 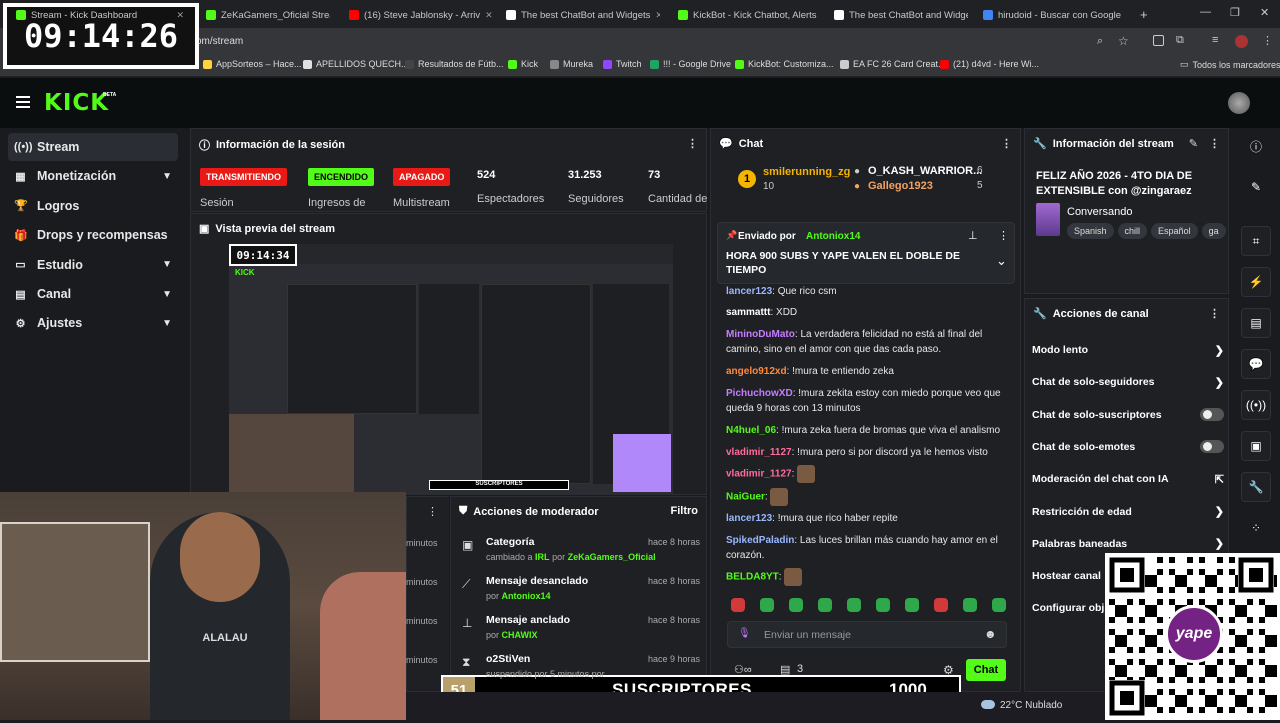 I want to click on session-menu-icon: ⋮, so click(x=692, y=143).